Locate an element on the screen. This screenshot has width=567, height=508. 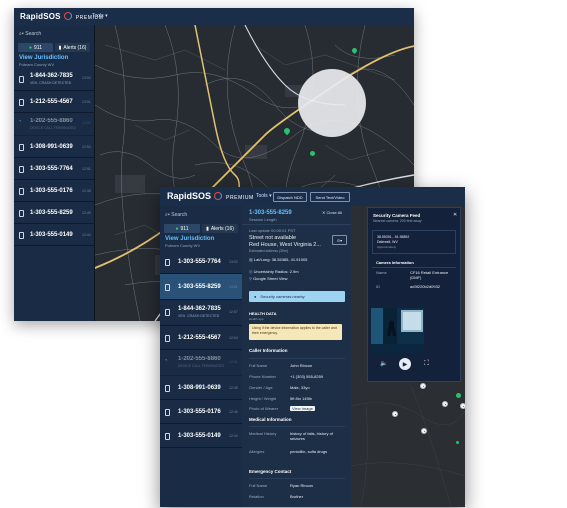
call-phone: 1-303-555-0176 is located at coordinates (199, 412).